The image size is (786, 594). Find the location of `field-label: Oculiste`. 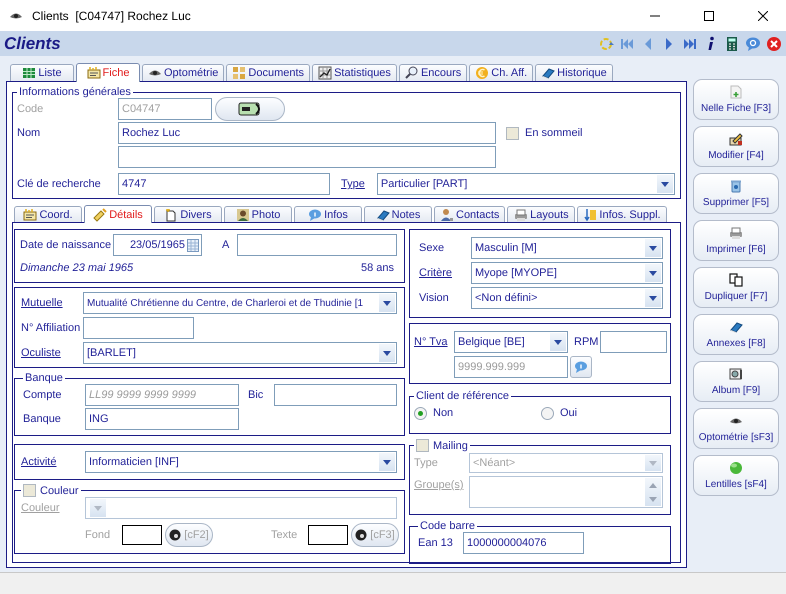

field-label: Oculiste is located at coordinates (52, 353).